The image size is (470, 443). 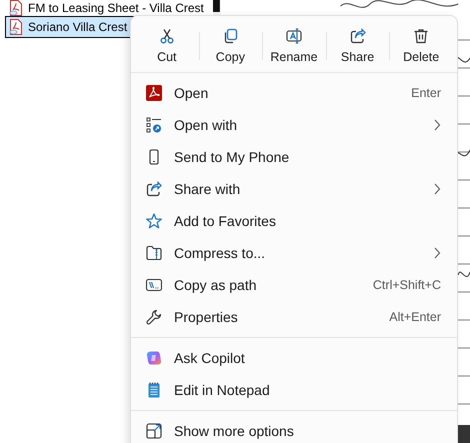 What do you see at coordinates (154, 390) in the screenshot?
I see `notepad-icon` at bounding box center [154, 390].